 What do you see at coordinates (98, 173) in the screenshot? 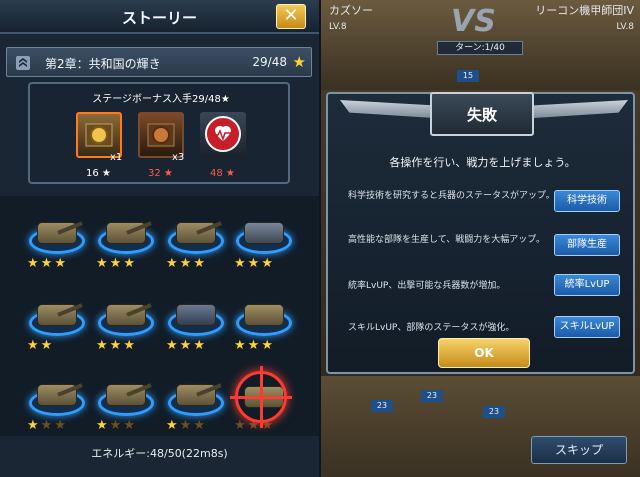
I see `reward-requirement: 16 ★` at bounding box center [98, 173].